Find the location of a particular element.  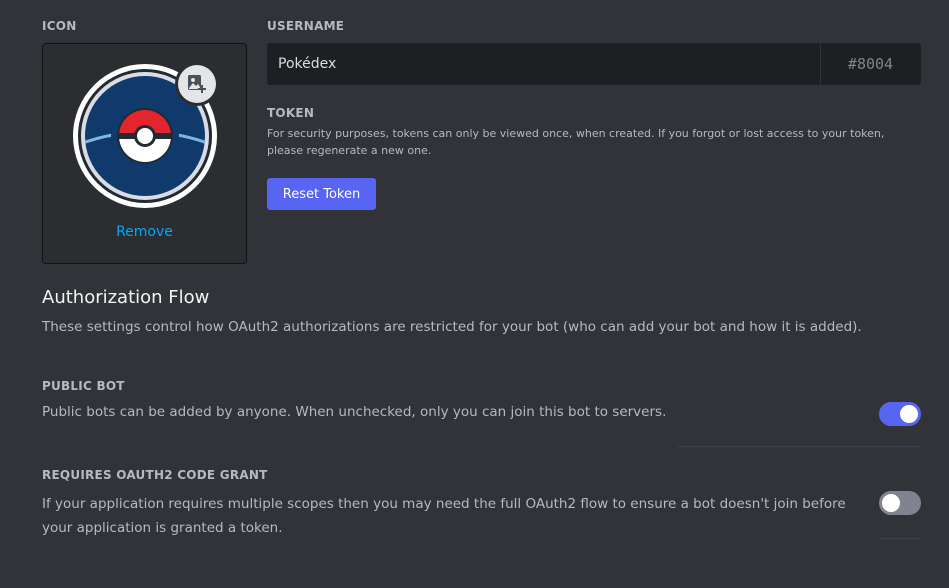

oauth2-code-grant-label: REQUIRES OAUTH2 CODE GRANT is located at coordinates (155, 475).